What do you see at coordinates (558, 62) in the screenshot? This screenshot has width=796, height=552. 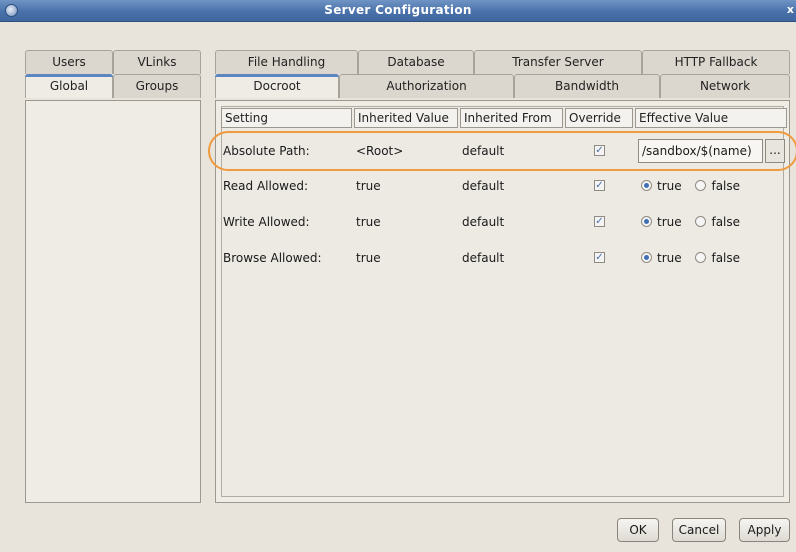 I see `tab-transfer-server: Transfer Server` at bounding box center [558, 62].